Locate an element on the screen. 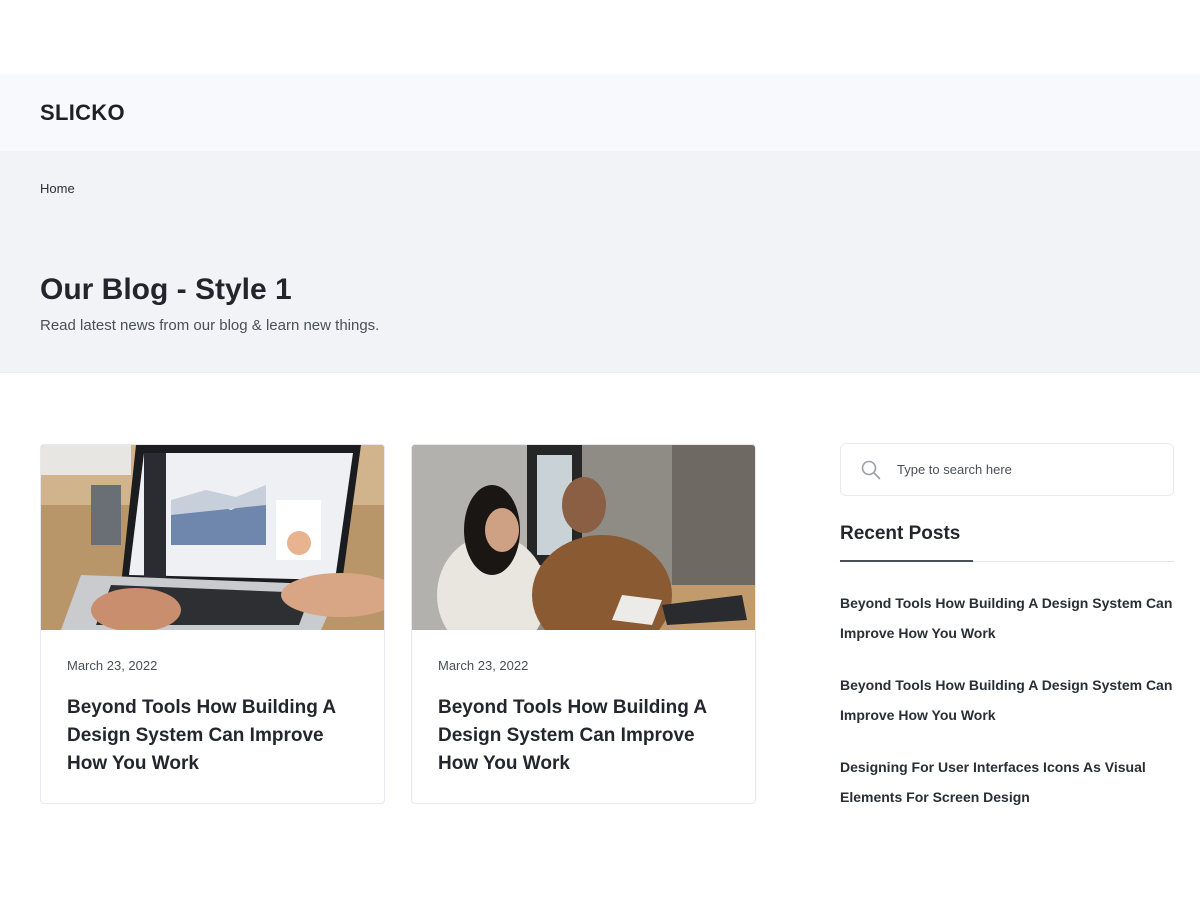  search-input is located at coordinates (1022, 469).